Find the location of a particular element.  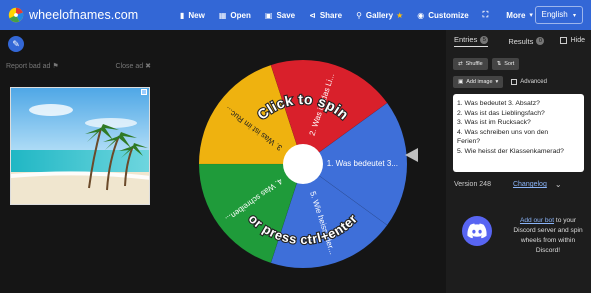

version-row: Version 248 Changelog ⌄ is located at coordinates (519, 184).